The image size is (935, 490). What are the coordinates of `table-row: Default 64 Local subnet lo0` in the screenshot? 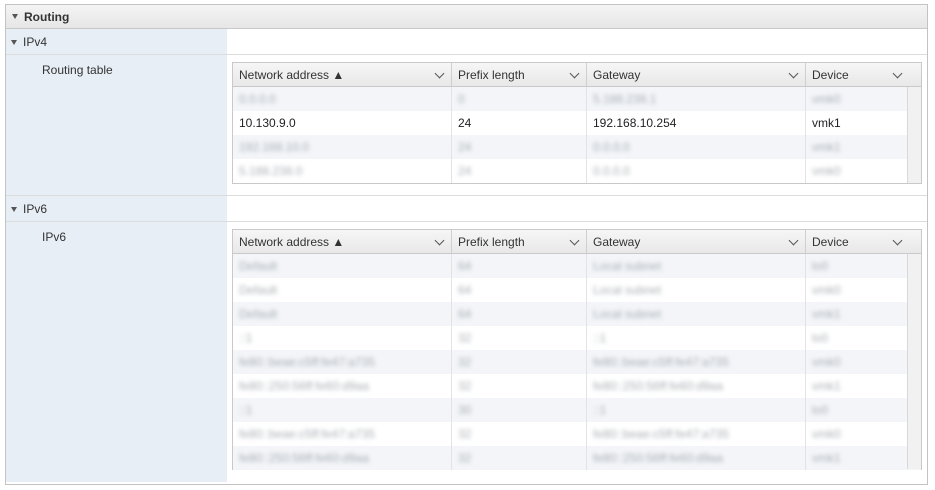 It's located at (577, 266).